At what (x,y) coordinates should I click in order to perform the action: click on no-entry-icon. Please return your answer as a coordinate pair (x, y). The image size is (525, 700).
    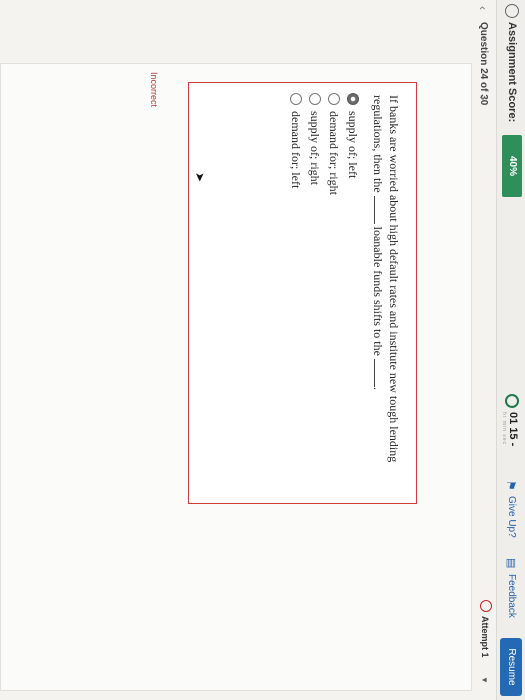
    Looking at the image, I should click on (486, 606).